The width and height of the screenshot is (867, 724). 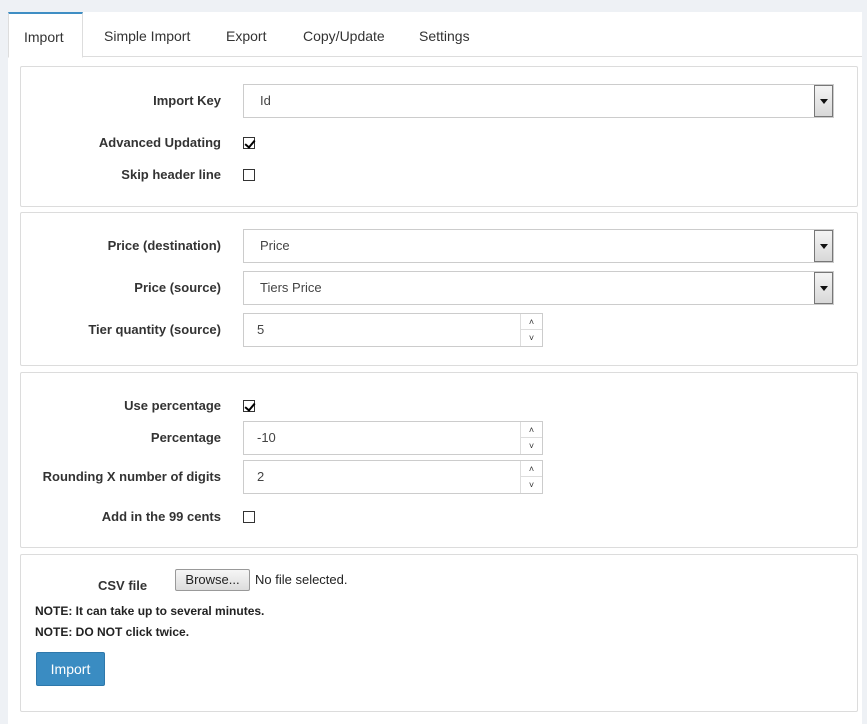 I want to click on advanced-updating-checkbox, so click(x=249, y=143).